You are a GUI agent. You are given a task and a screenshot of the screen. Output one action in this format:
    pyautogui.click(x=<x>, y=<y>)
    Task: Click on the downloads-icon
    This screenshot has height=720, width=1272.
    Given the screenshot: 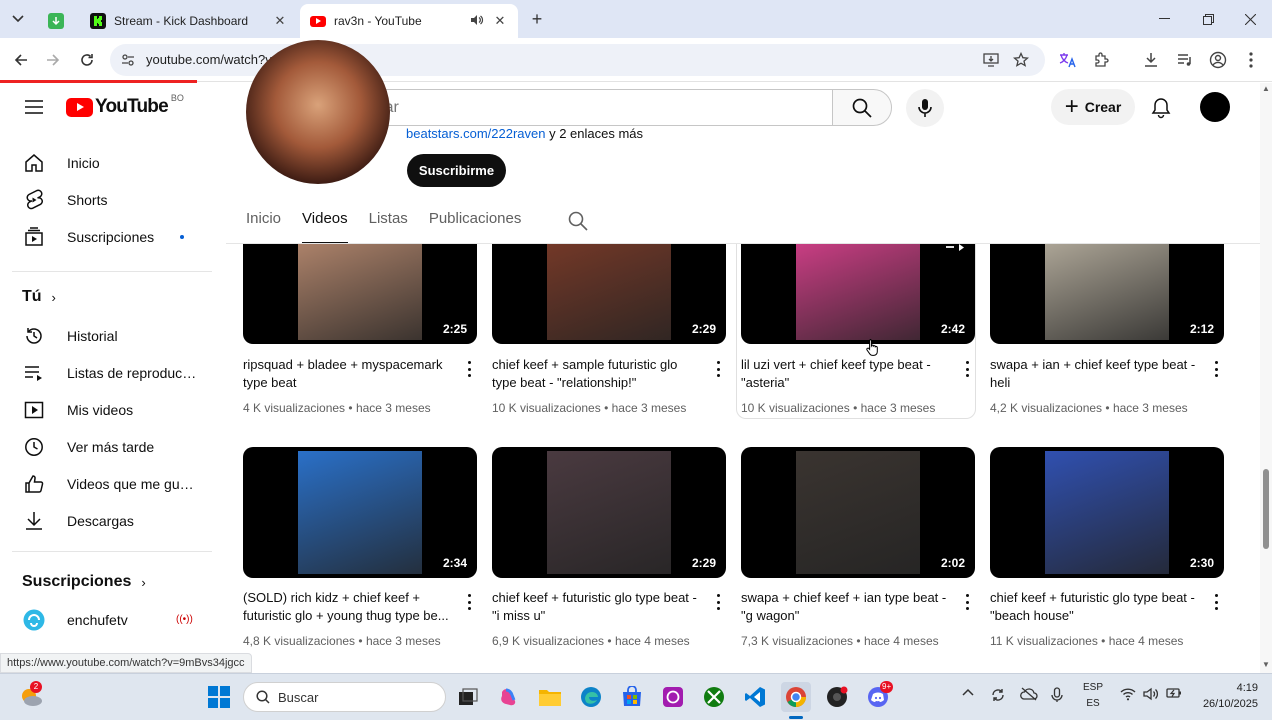 What is the action you would take?
    pyautogui.click(x=1151, y=60)
    